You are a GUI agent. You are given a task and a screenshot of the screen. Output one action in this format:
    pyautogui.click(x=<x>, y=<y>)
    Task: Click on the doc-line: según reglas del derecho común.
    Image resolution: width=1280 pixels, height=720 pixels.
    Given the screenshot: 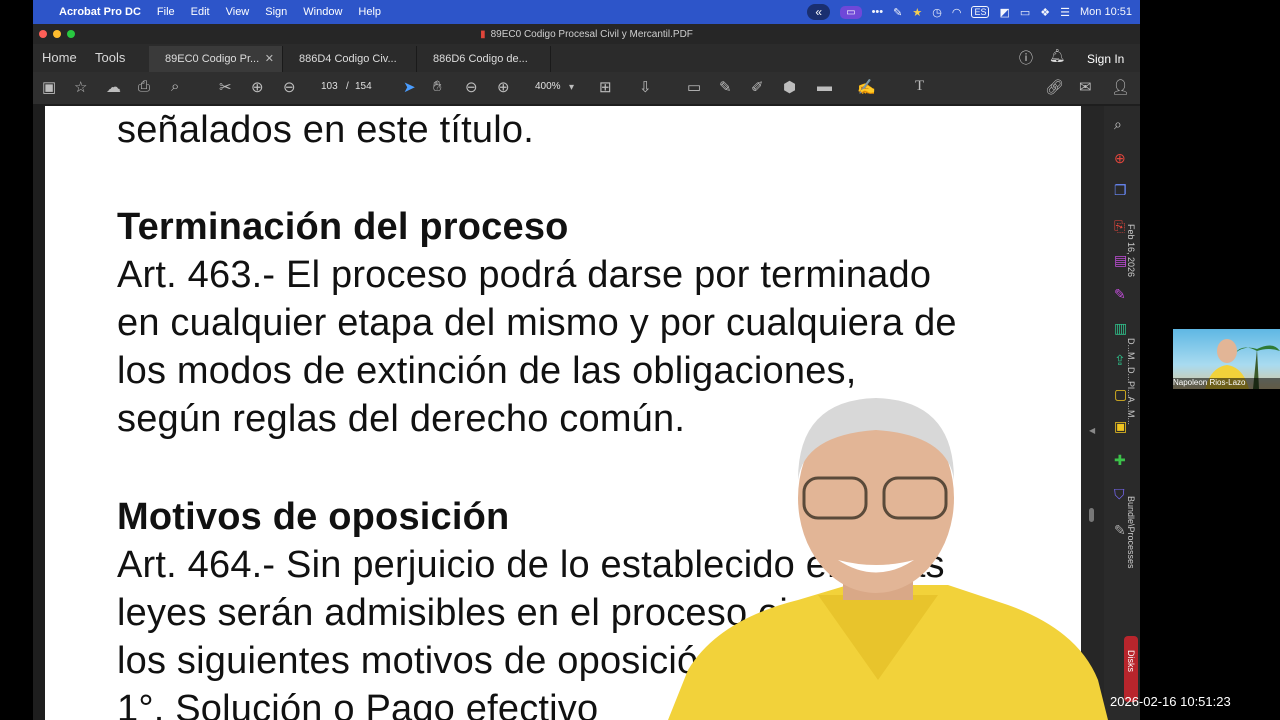 What is the action you would take?
    pyautogui.click(x=401, y=419)
    